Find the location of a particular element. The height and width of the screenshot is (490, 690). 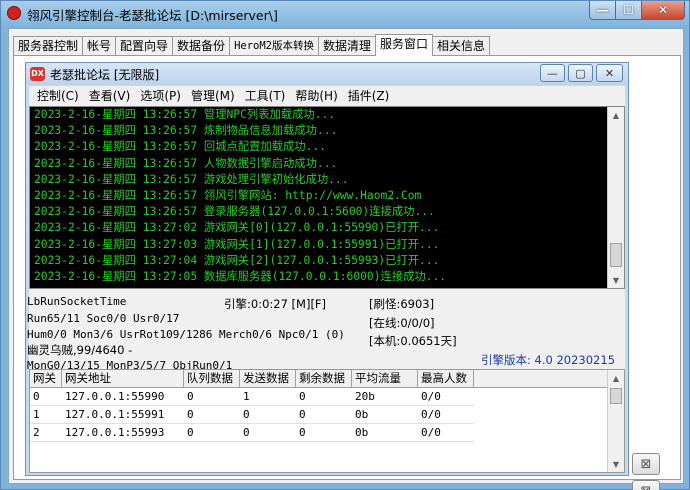

cell-gate: 2 is located at coordinates (46, 433).